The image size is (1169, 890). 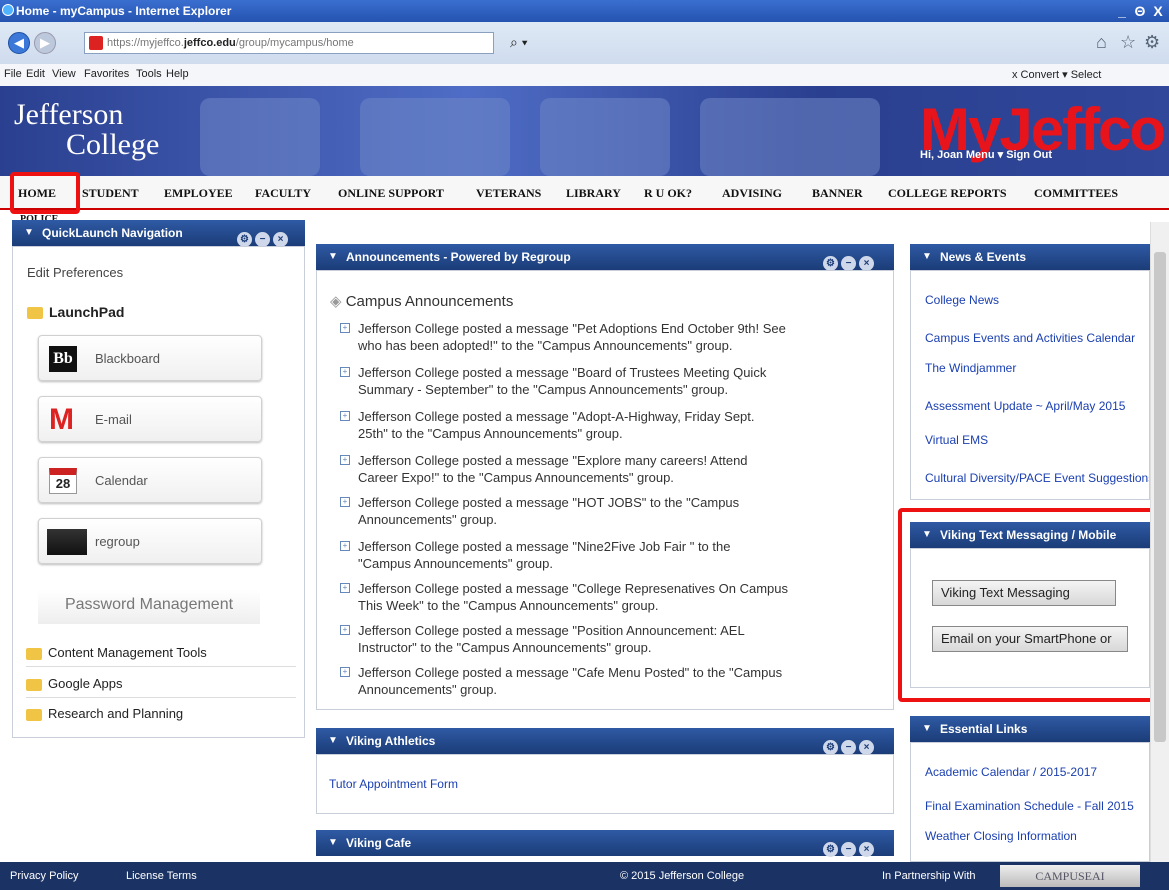 I want to click on launch-blackboard: Bb Blackboard, so click(x=150, y=358).